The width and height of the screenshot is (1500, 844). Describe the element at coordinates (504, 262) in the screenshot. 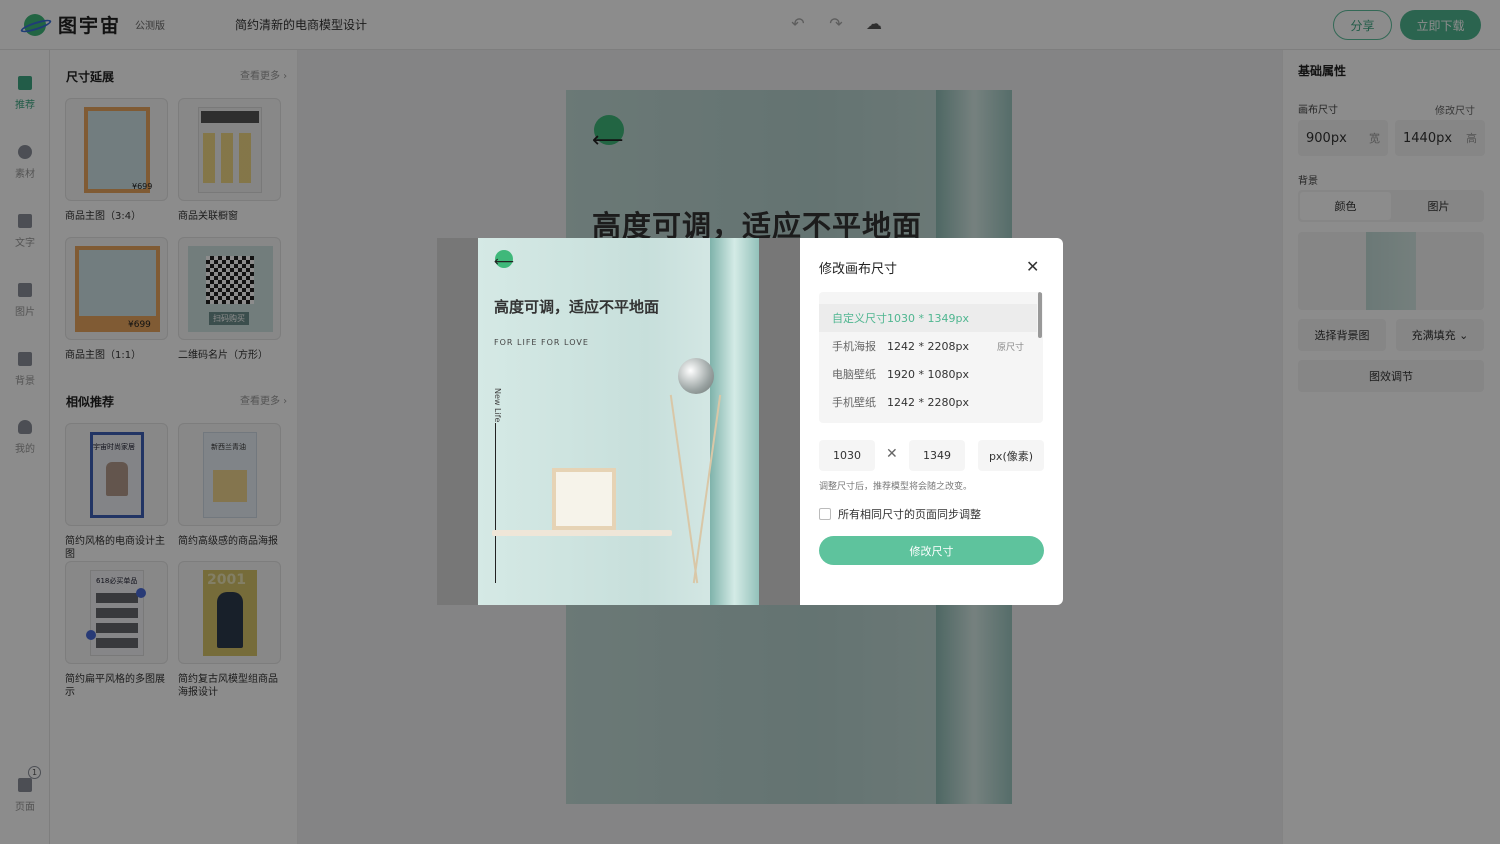

I see `arrow-icon: ⟵` at that location.